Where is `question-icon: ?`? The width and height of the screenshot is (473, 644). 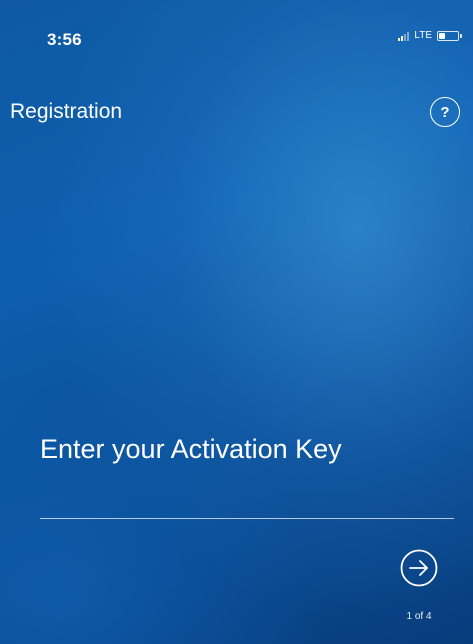
question-icon: ? is located at coordinates (445, 112).